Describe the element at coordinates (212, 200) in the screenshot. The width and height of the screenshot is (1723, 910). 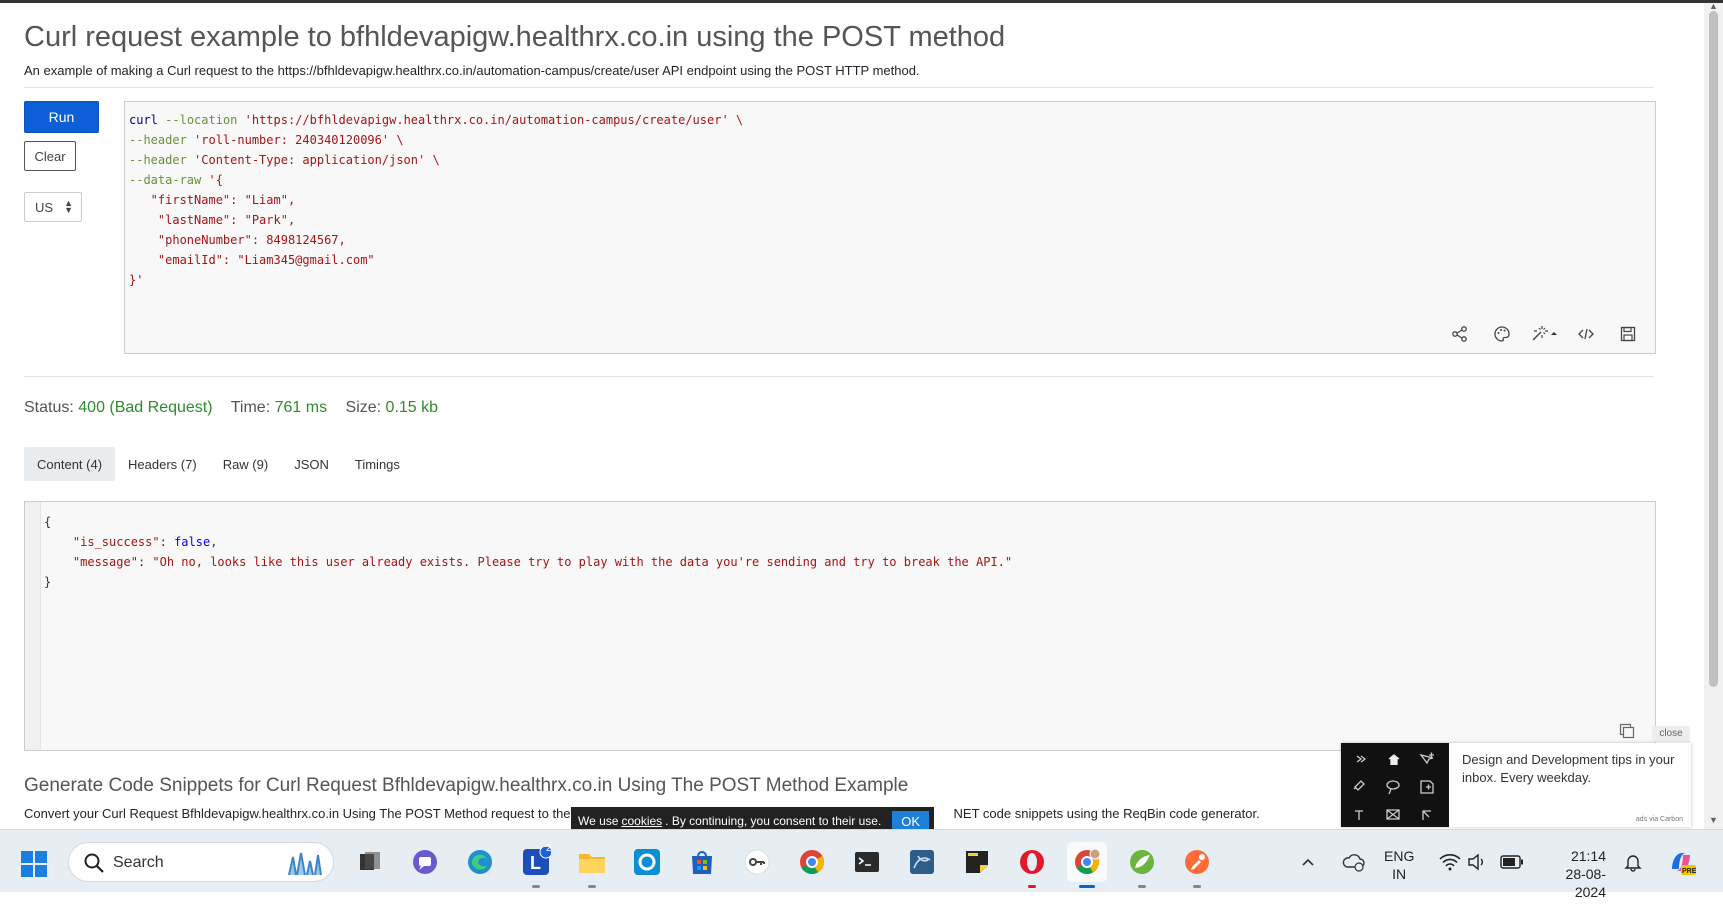
I see `body-line: "firstName": "Liam",` at that location.